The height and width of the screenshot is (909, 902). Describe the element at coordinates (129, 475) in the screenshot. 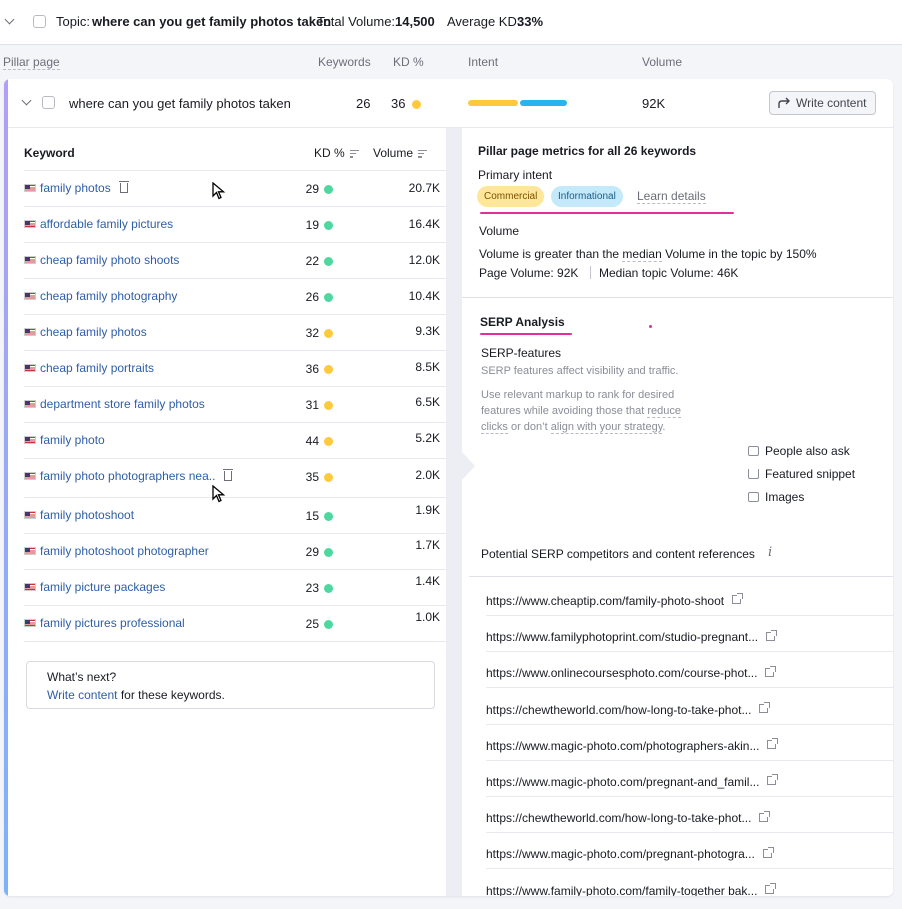

I see `keyword-link: family photo photographers nea..` at that location.